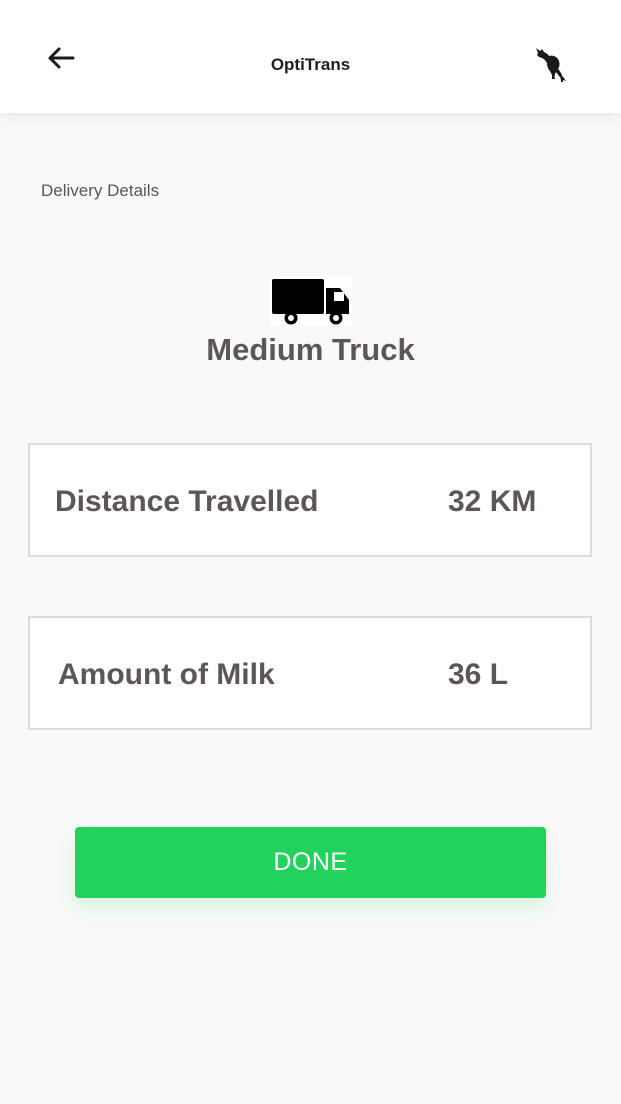 The image size is (621, 1104). I want to click on distance-card: Distance Travelled 32 KM, so click(310, 500).